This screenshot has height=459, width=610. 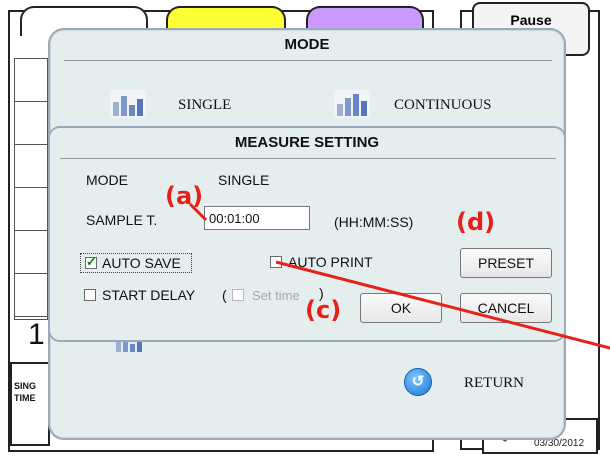 I want to click on set-time-checkbox, so click(x=238, y=295).